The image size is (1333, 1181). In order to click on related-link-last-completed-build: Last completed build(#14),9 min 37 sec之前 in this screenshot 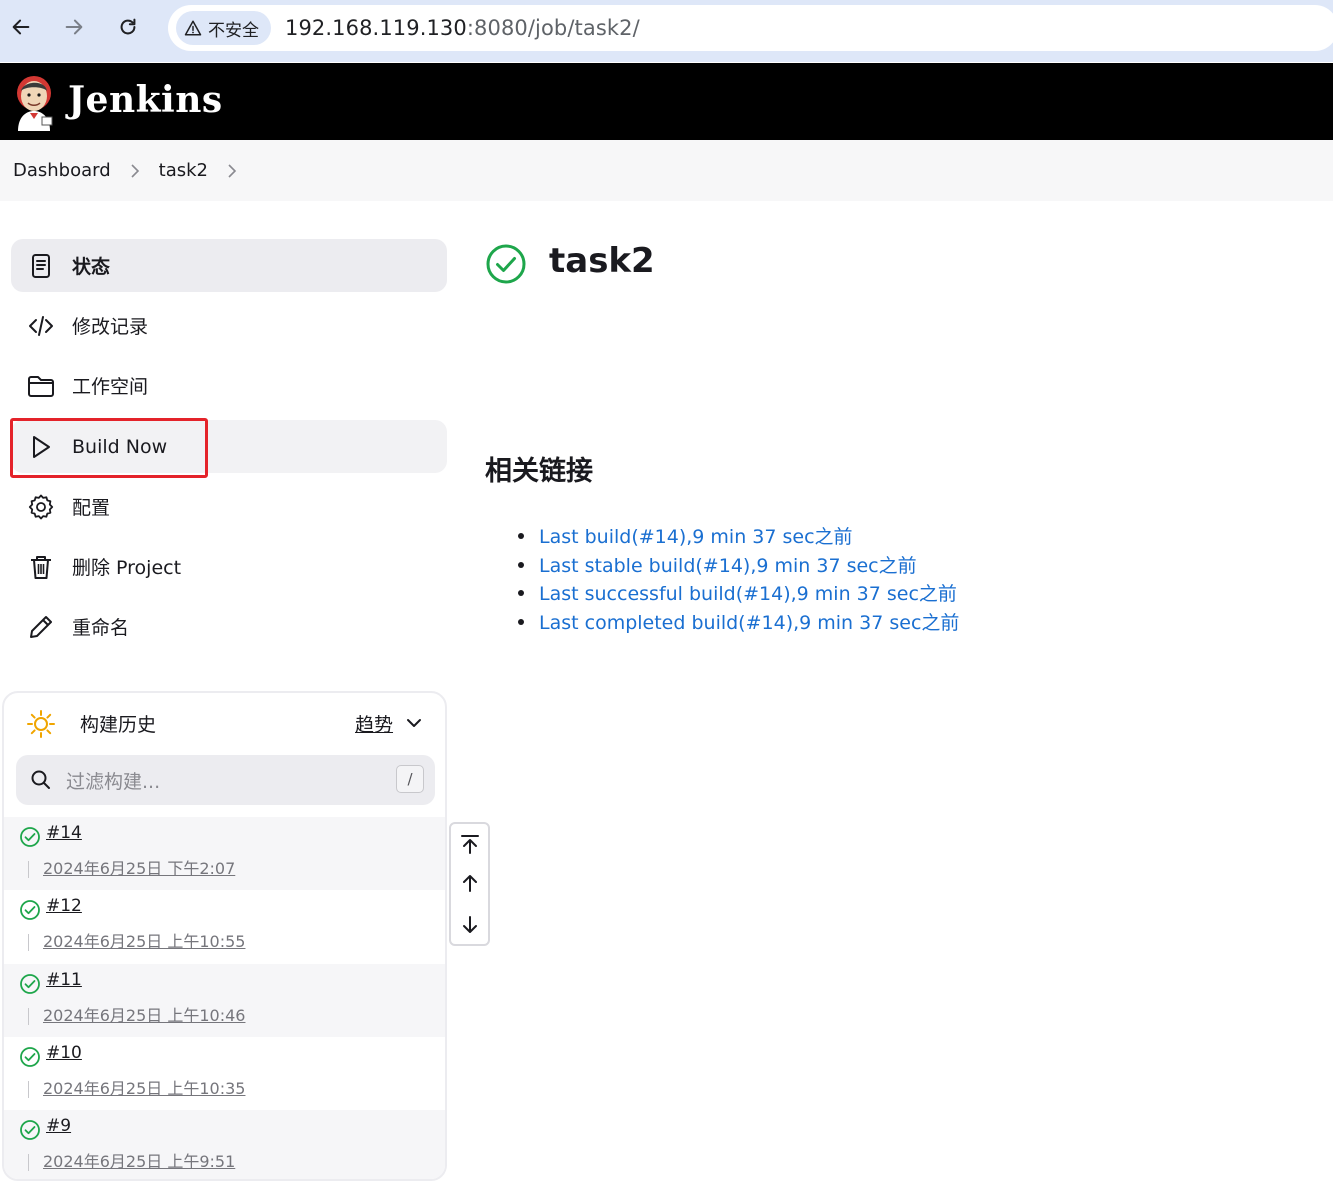, I will do `click(738, 622)`.